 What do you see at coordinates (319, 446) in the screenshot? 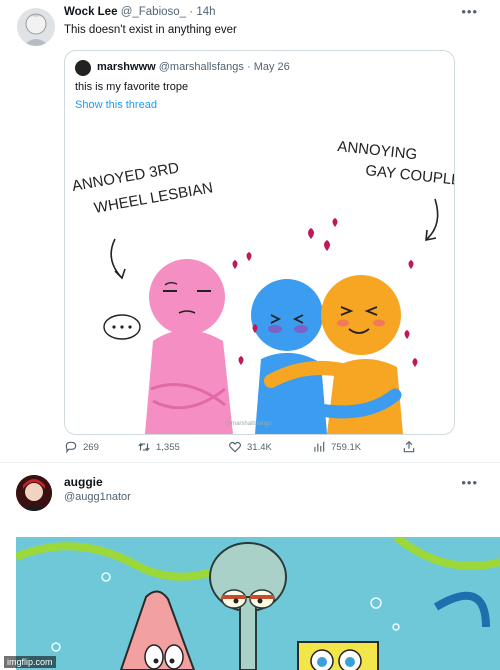
I see `views-chart-icon` at bounding box center [319, 446].